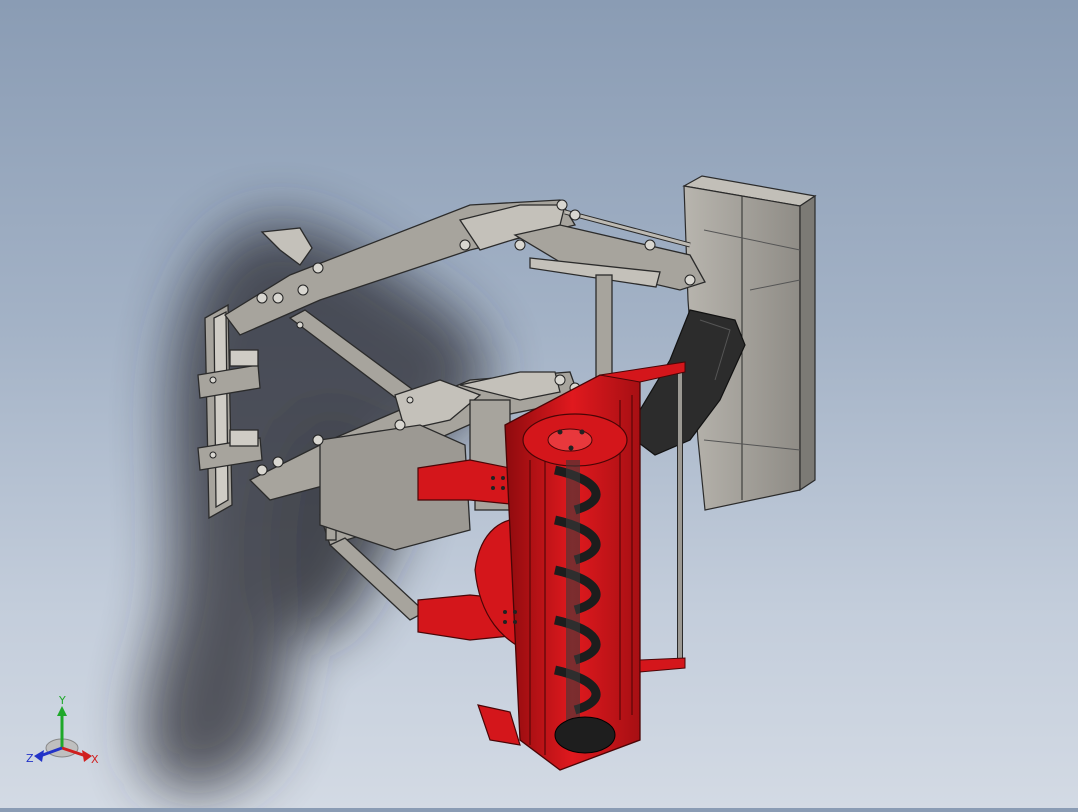 This screenshot has width=1078, height=812. Describe the element at coordinates (65, 732) in the screenshot. I see `orientation-triad: Y X Z` at that location.